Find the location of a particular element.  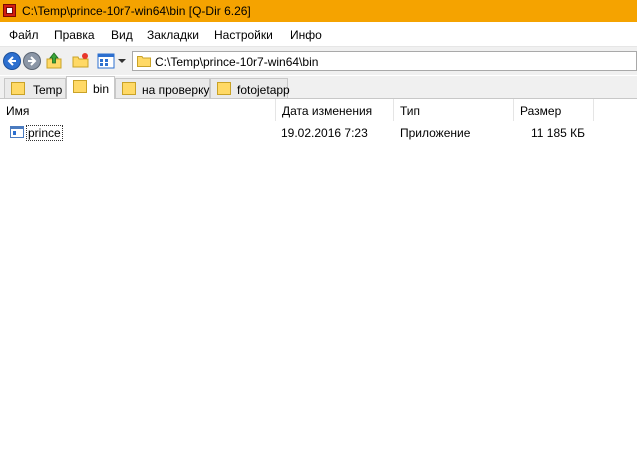

back-icon is located at coordinates (12, 61).